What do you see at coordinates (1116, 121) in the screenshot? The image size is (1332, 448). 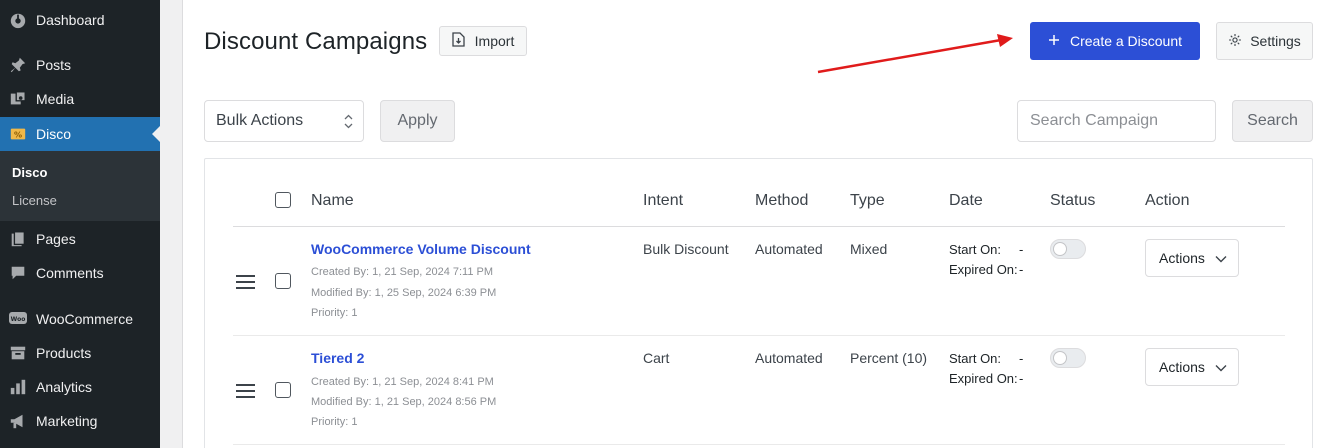 I see `search-campaign-input` at bounding box center [1116, 121].